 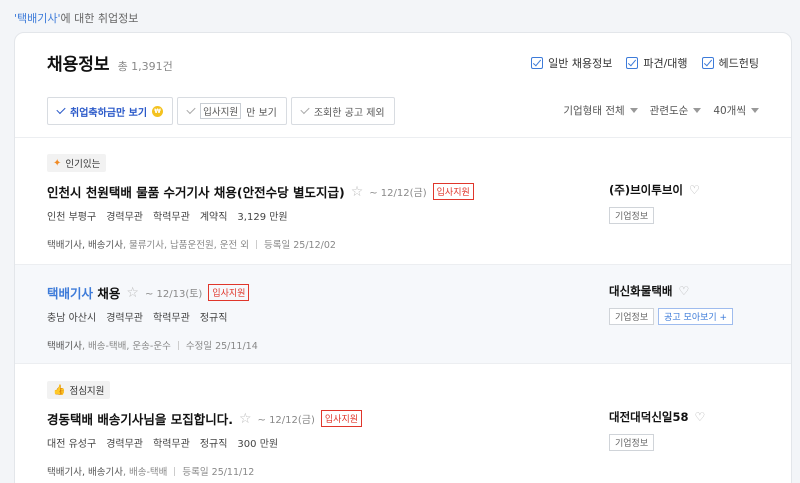 I want to click on company-name: (주)브이투브이, so click(x=646, y=190).